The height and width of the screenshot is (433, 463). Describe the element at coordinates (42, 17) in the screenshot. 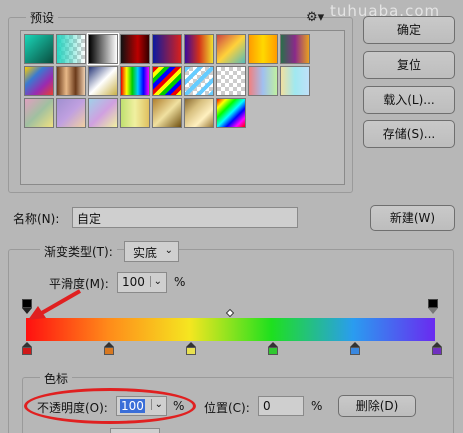

I see `presets-title: 预设` at that location.